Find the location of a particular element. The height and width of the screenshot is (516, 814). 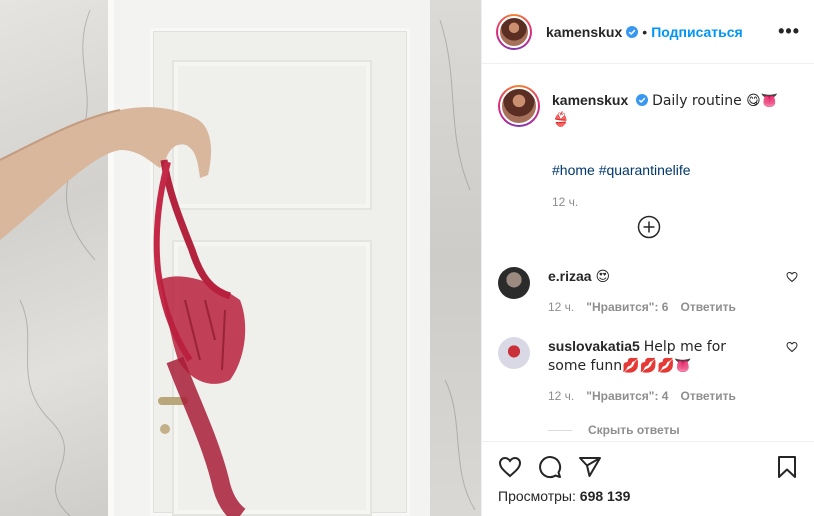

caption-time: 12 ч. is located at coordinates (565, 202).